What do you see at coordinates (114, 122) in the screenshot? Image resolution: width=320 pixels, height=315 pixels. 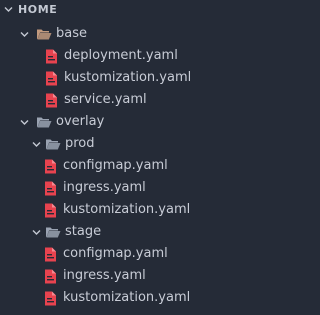 I see `folder-item-overlay: overlay` at bounding box center [114, 122].